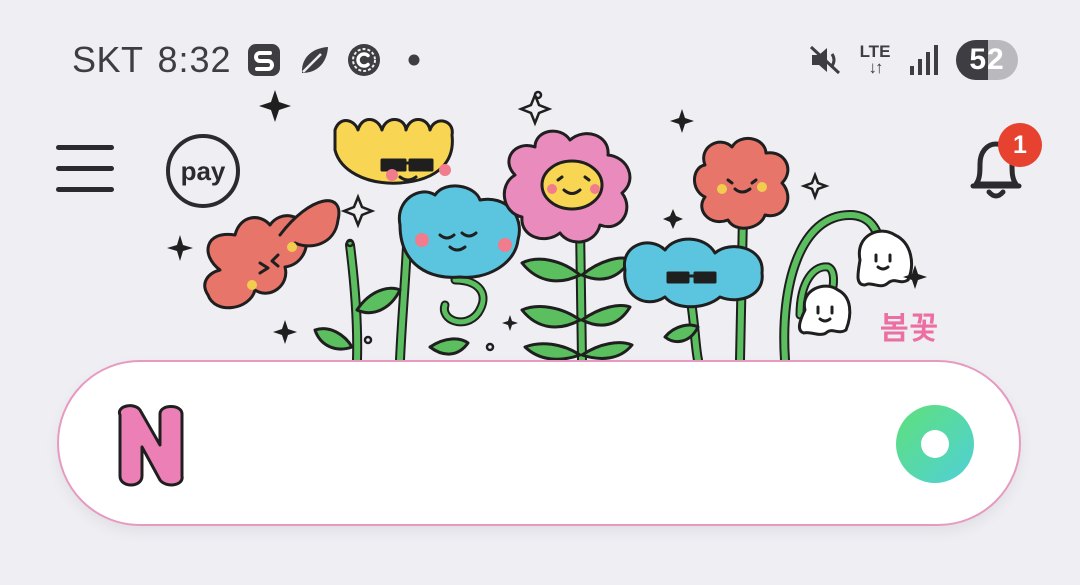 The height and width of the screenshot is (585, 1080). Describe the element at coordinates (364, 60) in the screenshot. I see `c-app-icon` at that location.